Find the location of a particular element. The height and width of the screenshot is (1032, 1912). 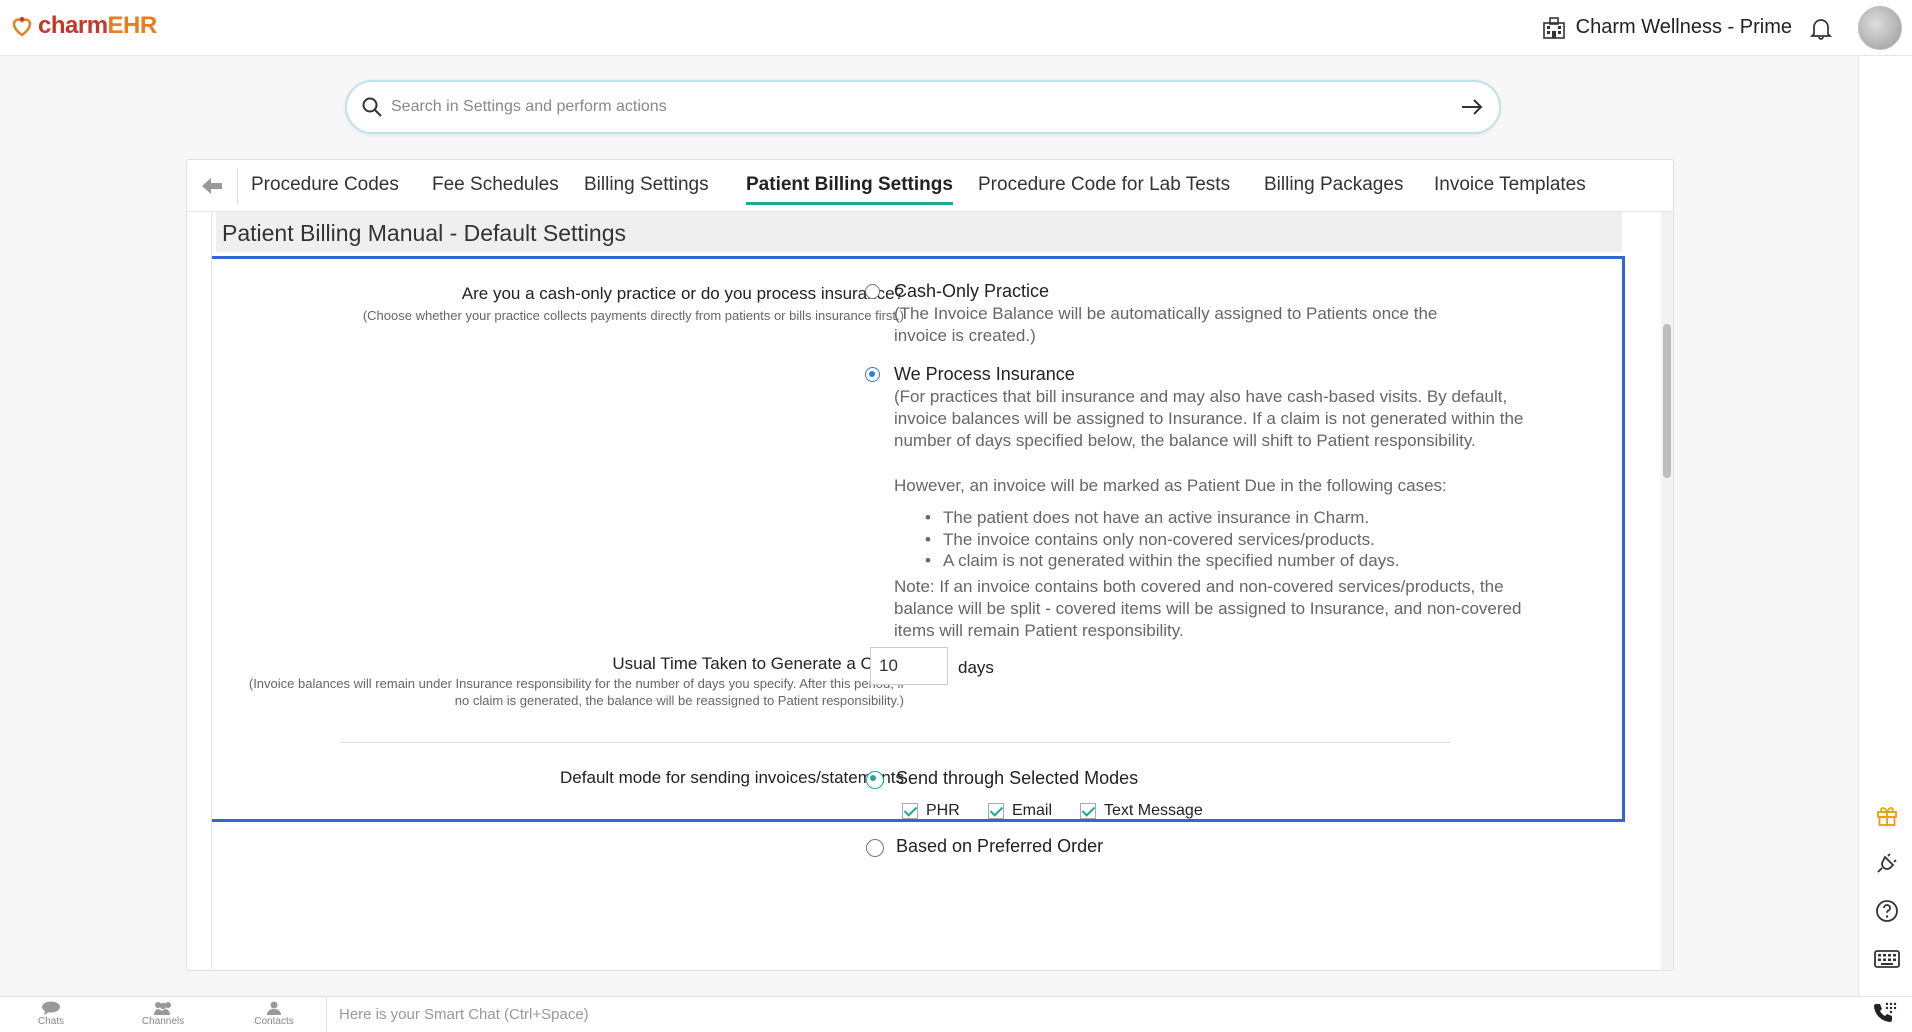

contacts-button: Contacts is located at coordinates (274, 1014).